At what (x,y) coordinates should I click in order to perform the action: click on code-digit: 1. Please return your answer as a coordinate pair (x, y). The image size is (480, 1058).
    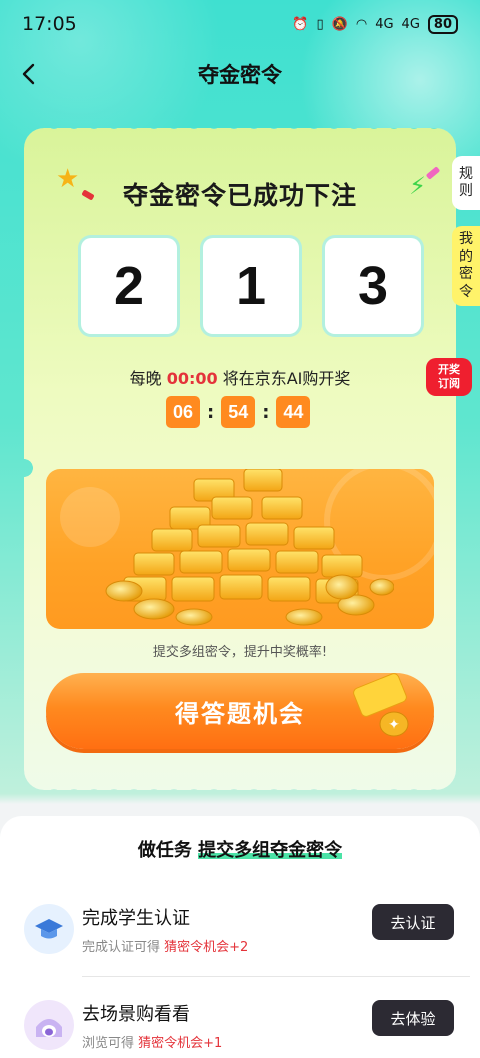
    Looking at the image, I should click on (251, 286).